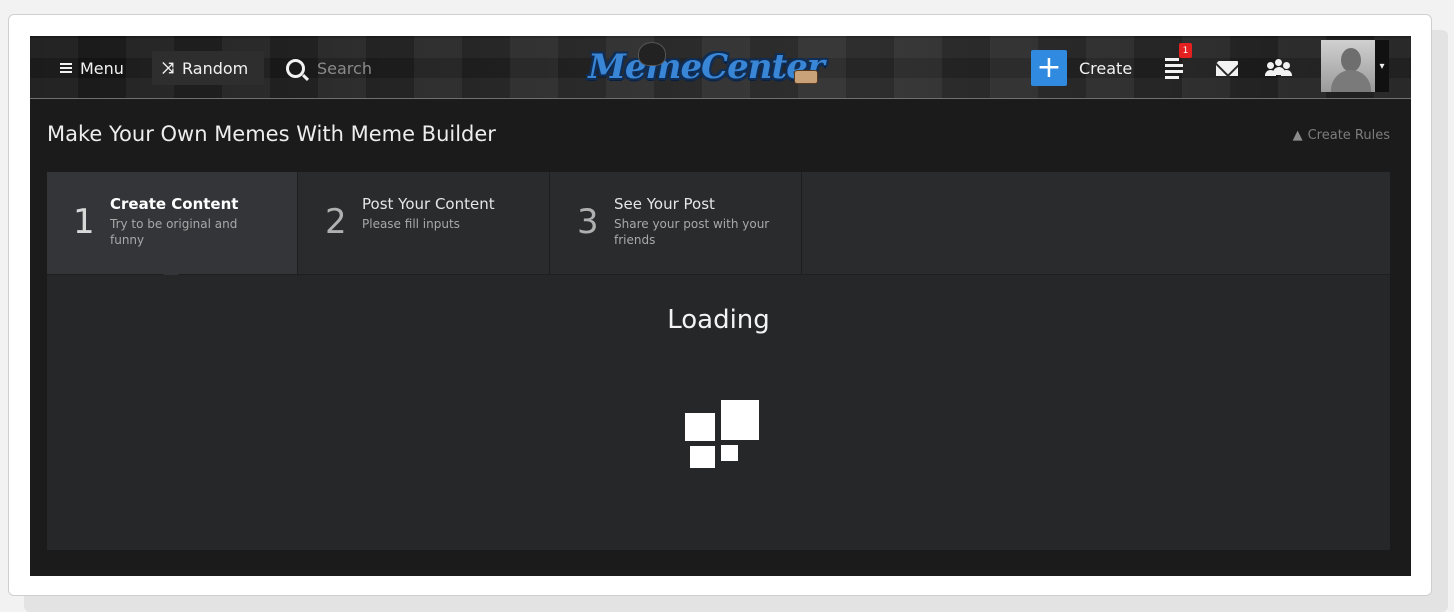 The image size is (1454, 612). What do you see at coordinates (271, 134) in the screenshot?
I see `page-title: Make Your Own Memes With Meme Builder` at bounding box center [271, 134].